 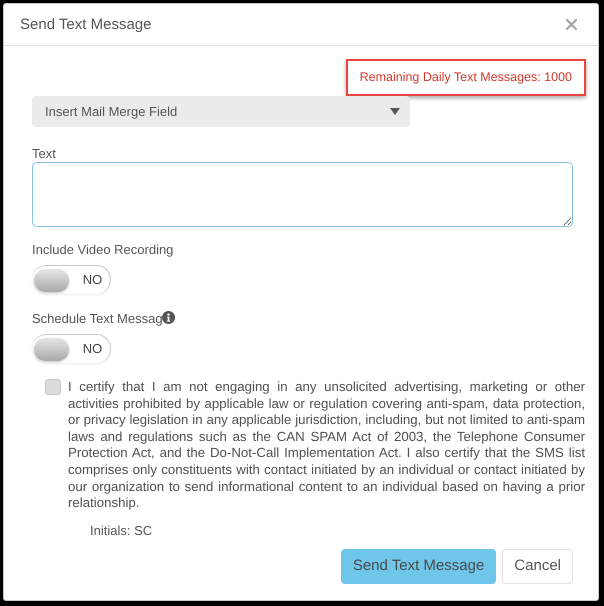 I want to click on field-label: Text, so click(x=44, y=153).